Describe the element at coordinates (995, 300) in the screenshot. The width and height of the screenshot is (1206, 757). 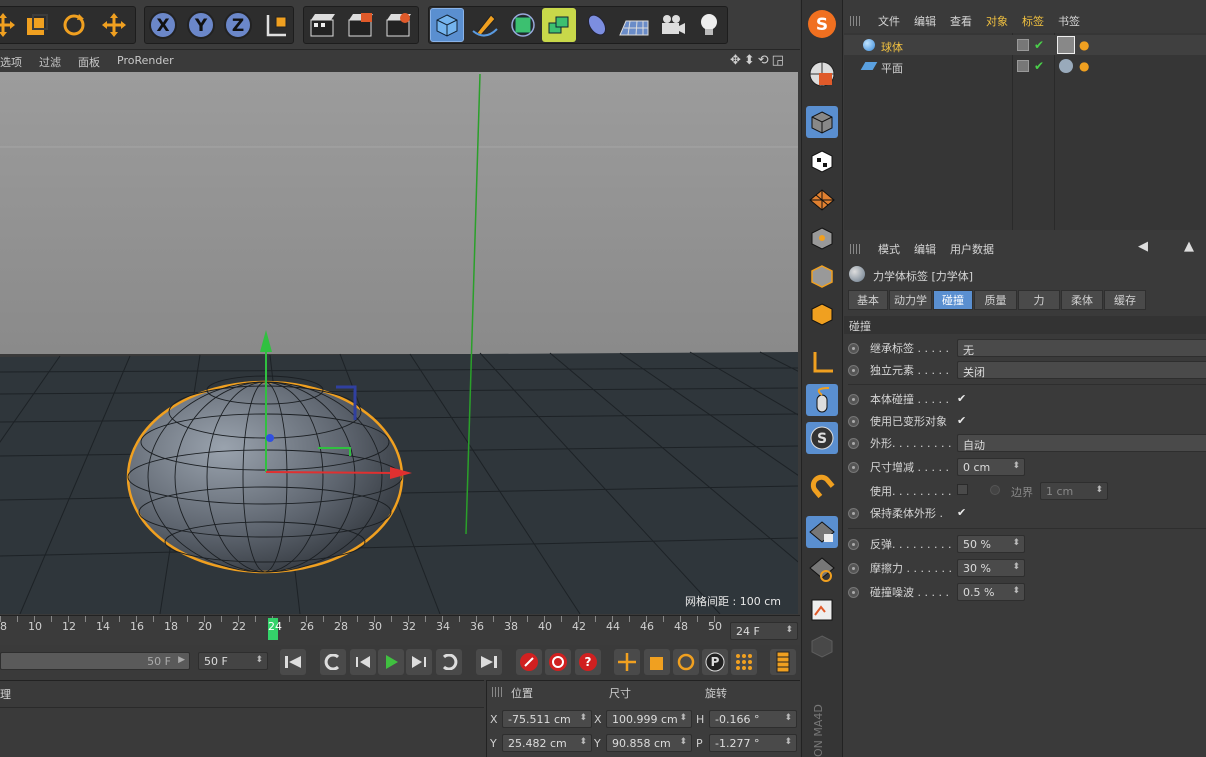
I see `tab-mass: 质量` at that location.